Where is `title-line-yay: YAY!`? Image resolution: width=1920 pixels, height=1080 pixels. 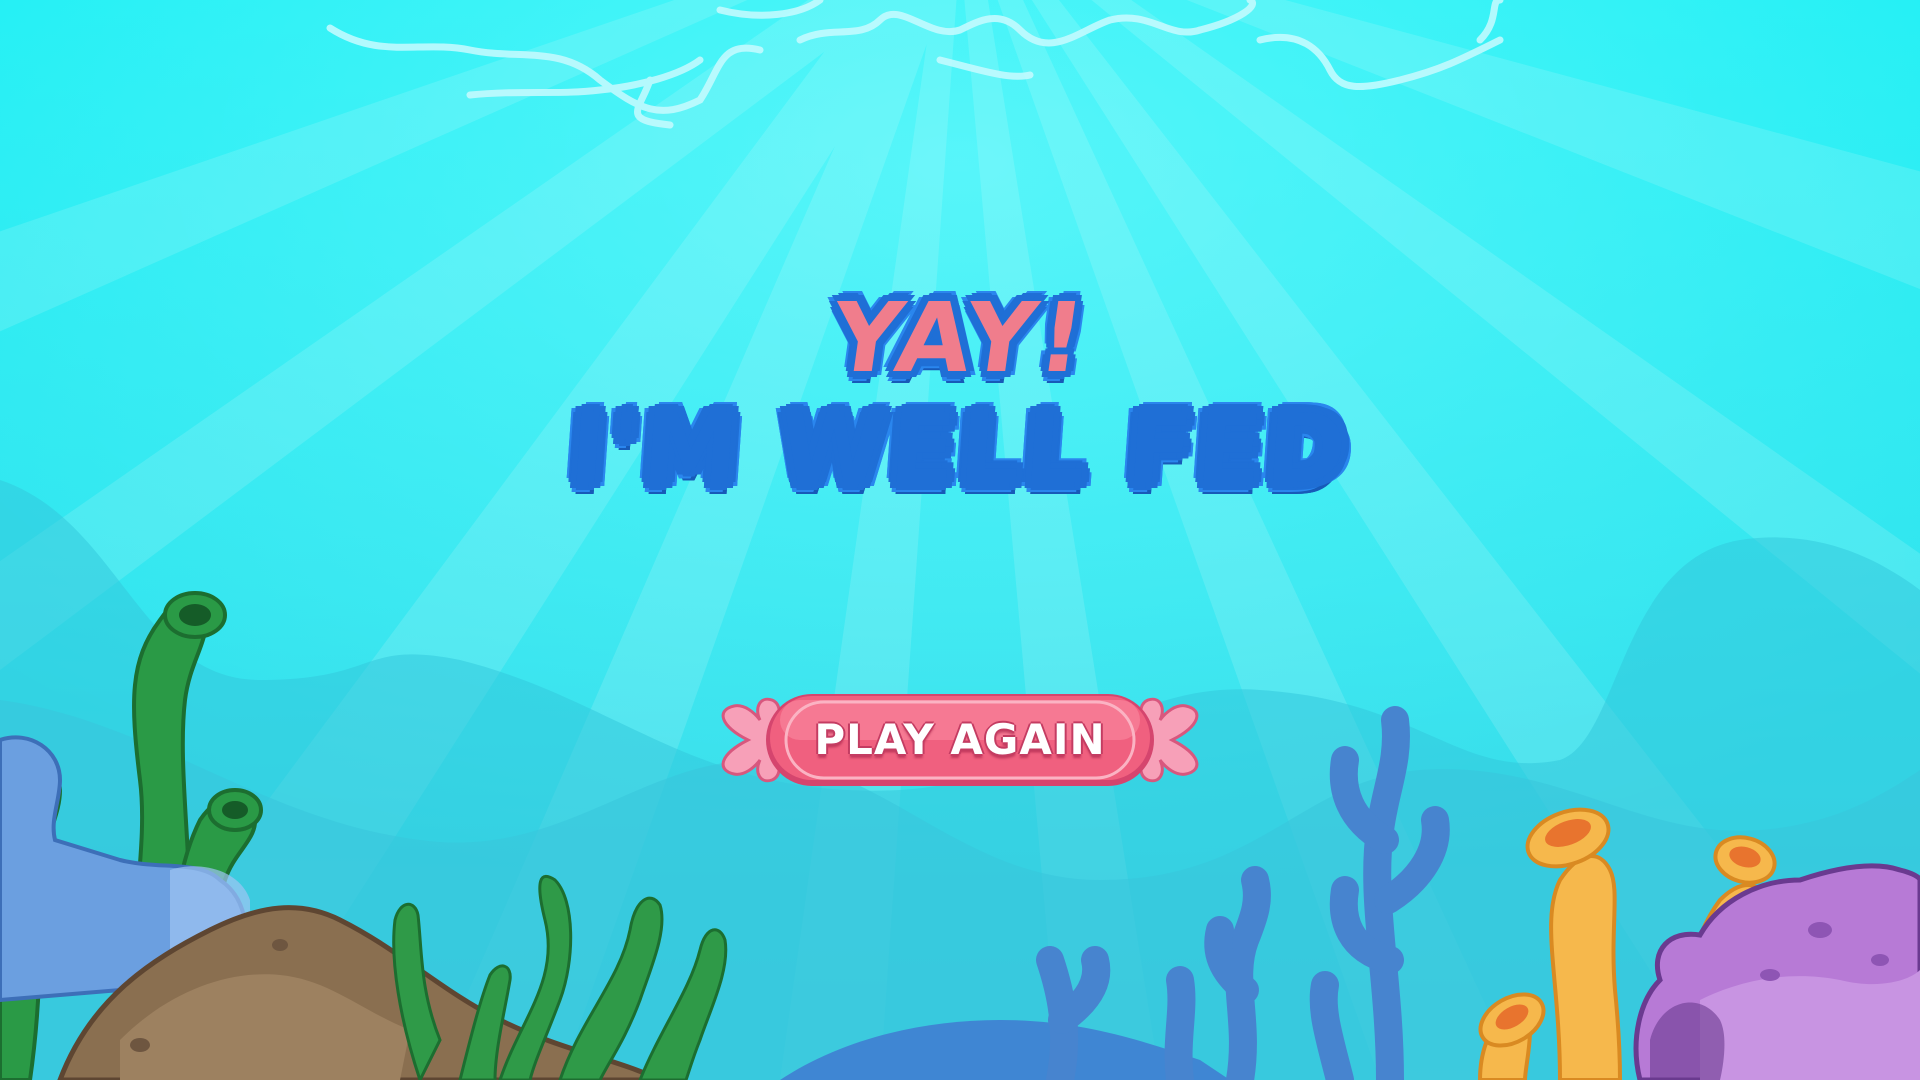
title-line-yay: YAY! is located at coordinates (960, 338).